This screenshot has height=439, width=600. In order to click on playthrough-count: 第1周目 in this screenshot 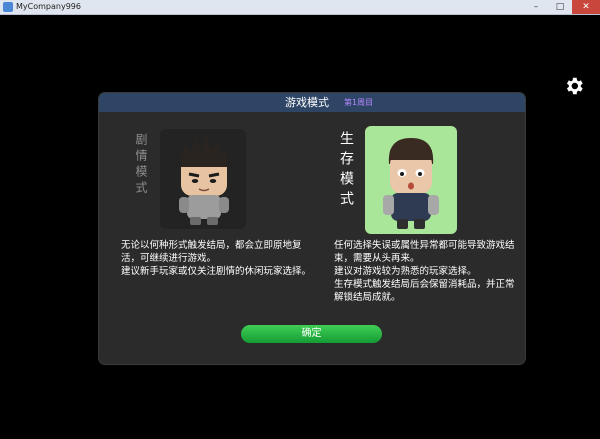, I will do `click(359, 102)`.